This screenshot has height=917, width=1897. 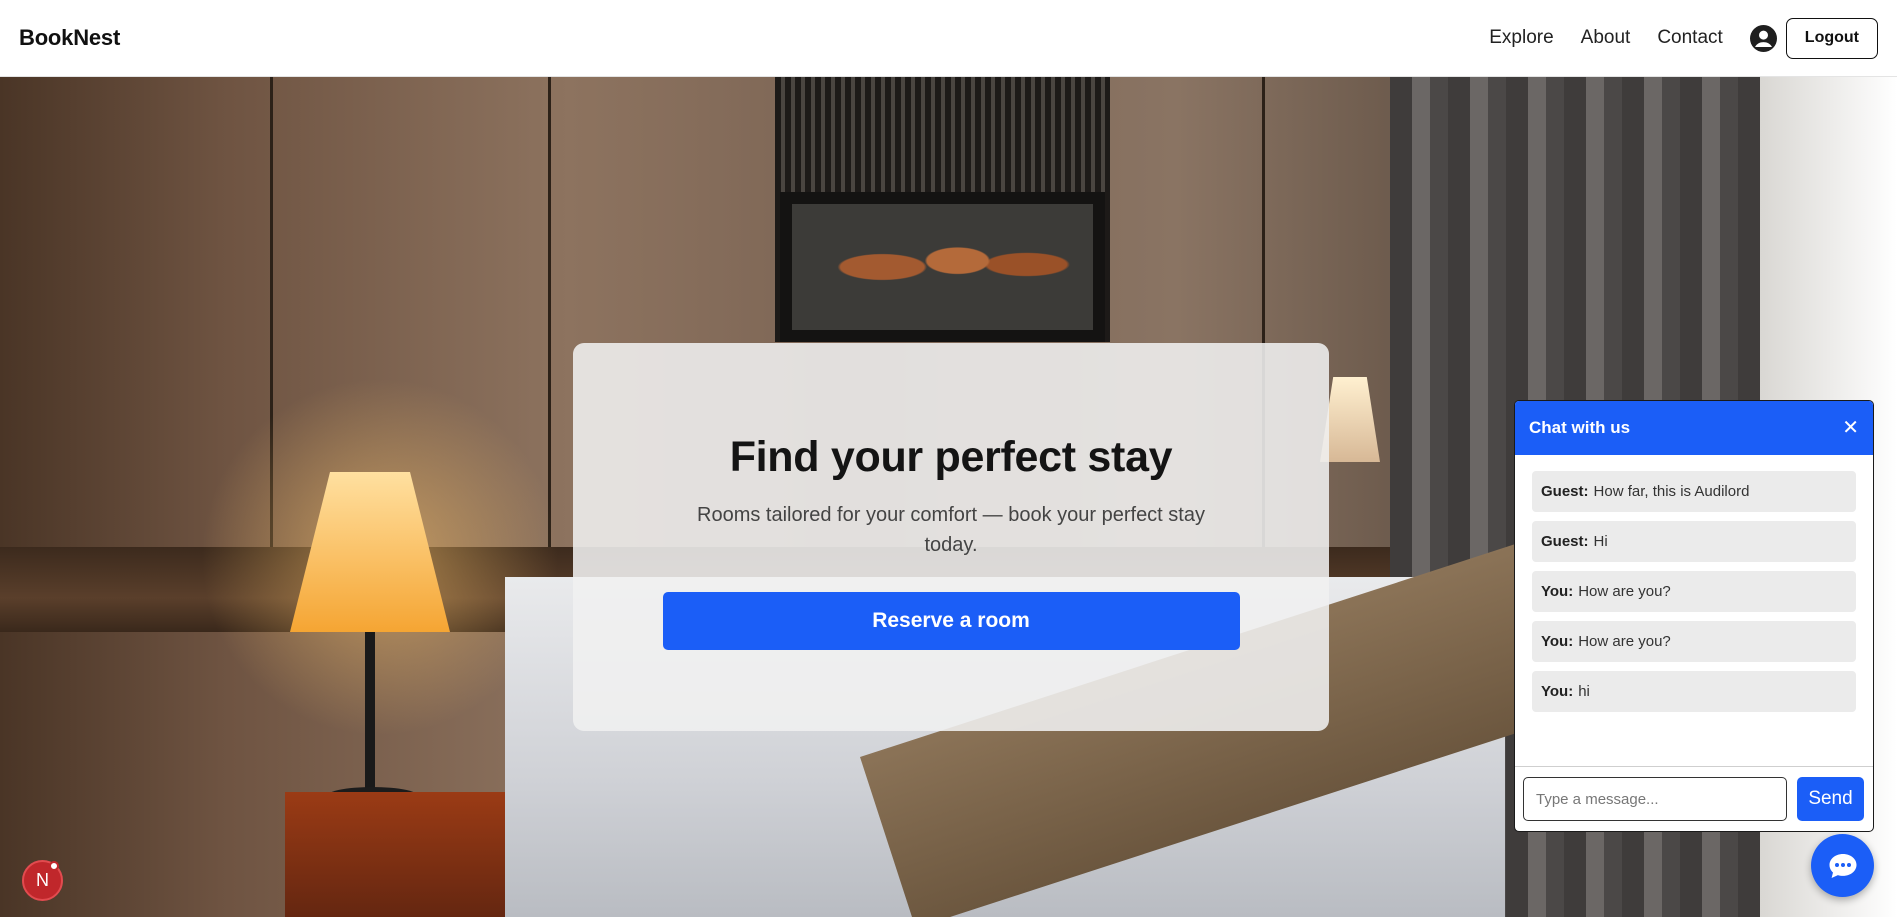 What do you see at coordinates (69, 38) in the screenshot?
I see `brand-logo: BookNest` at bounding box center [69, 38].